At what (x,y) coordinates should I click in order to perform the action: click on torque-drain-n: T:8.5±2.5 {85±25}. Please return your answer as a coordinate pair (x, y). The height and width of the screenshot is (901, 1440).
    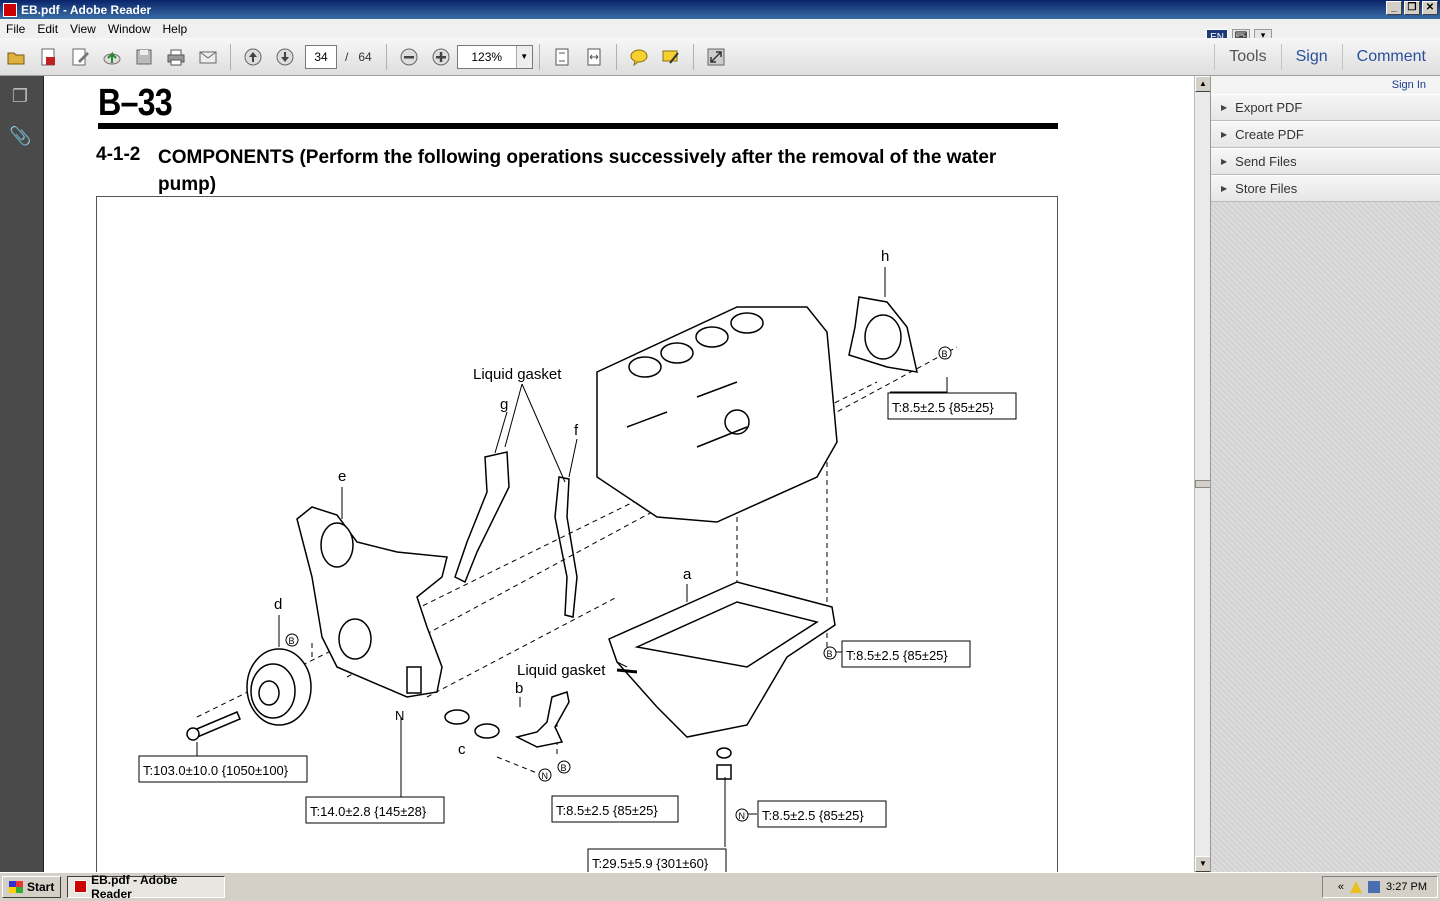
    Looking at the image, I should click on (813, 815).